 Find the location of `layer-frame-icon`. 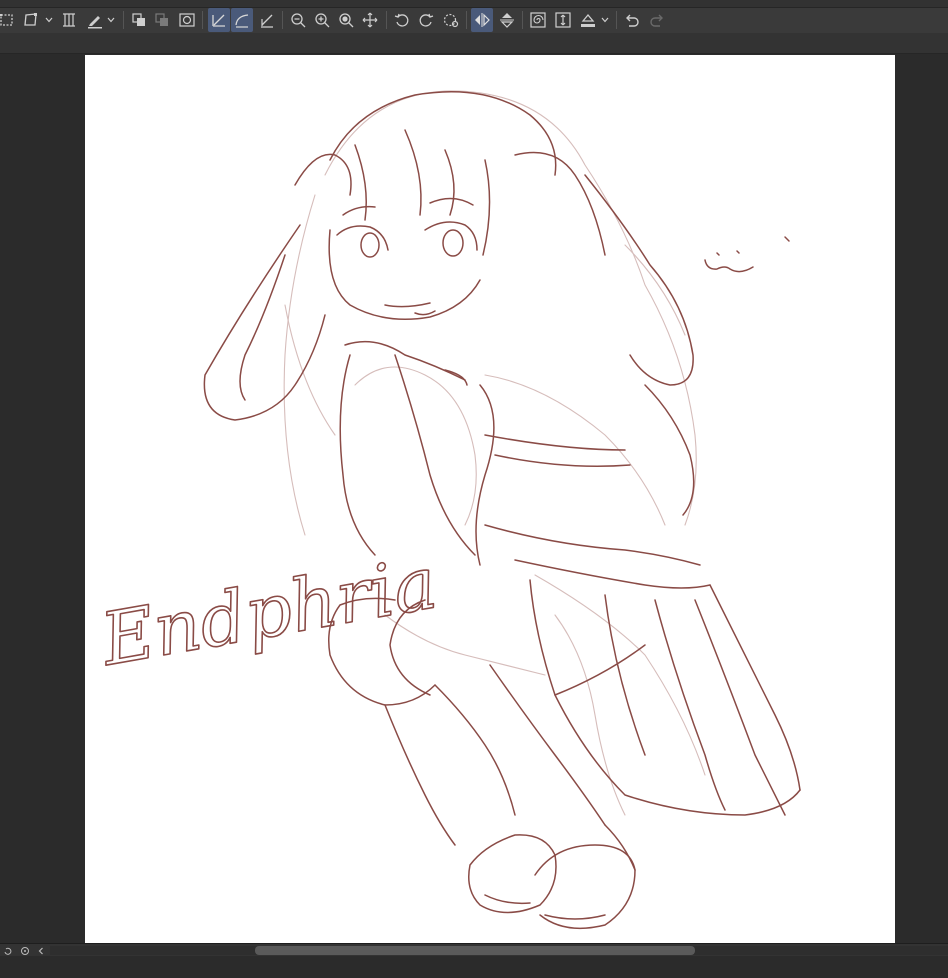

layer-frame-icon is located at coordinates (187, 20).